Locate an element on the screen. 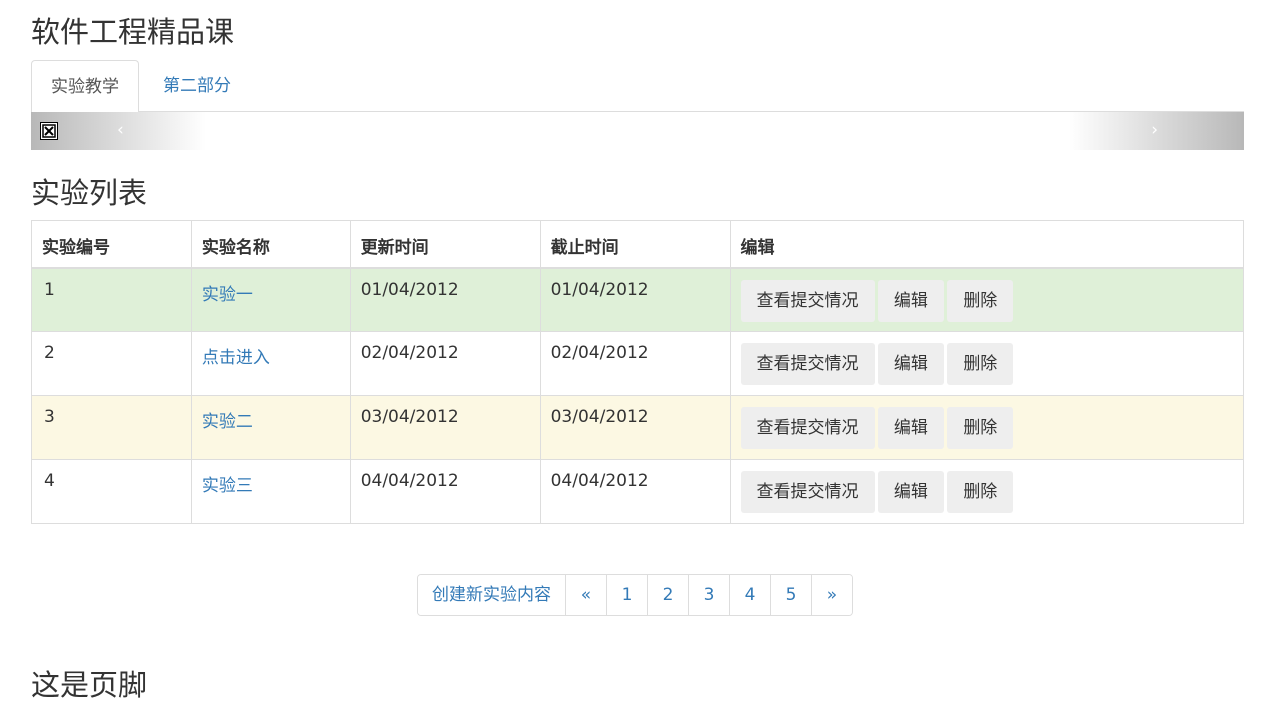 This screenshot has height=717, width=1286. cell-name: 实验三 is located at coordinates (270, 491).